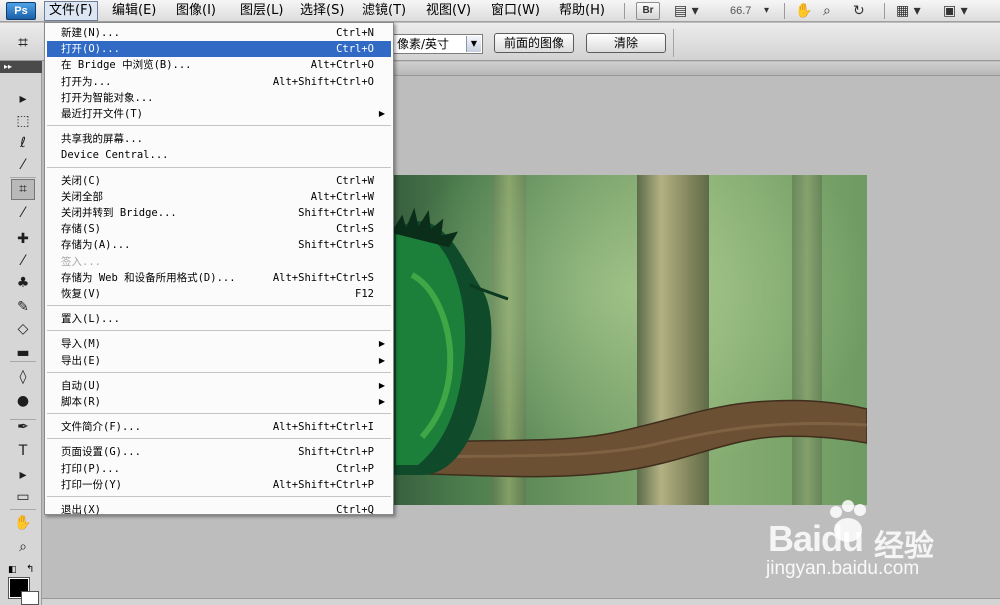  What do you see at coordinates (219, 82) in the screenshot?
I see `file-menu-item: 打开为... Alt+Shift+Ctrl+O` at bounding box center [219, 82].